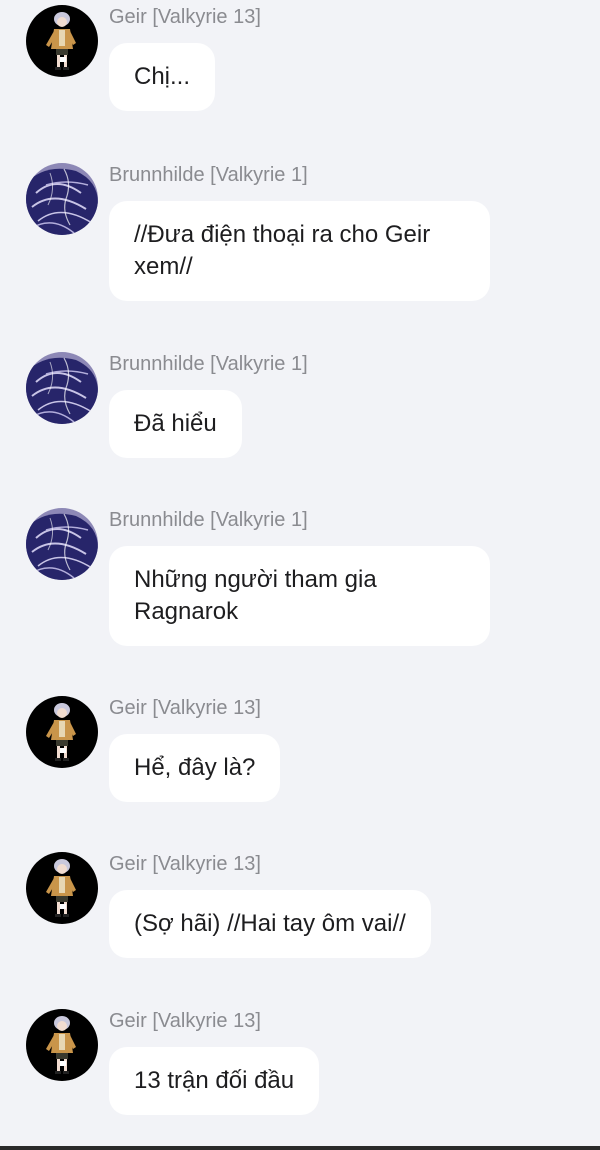  I want to click on message-bubble: 13 trận đối đầu, so click(214, 1081).